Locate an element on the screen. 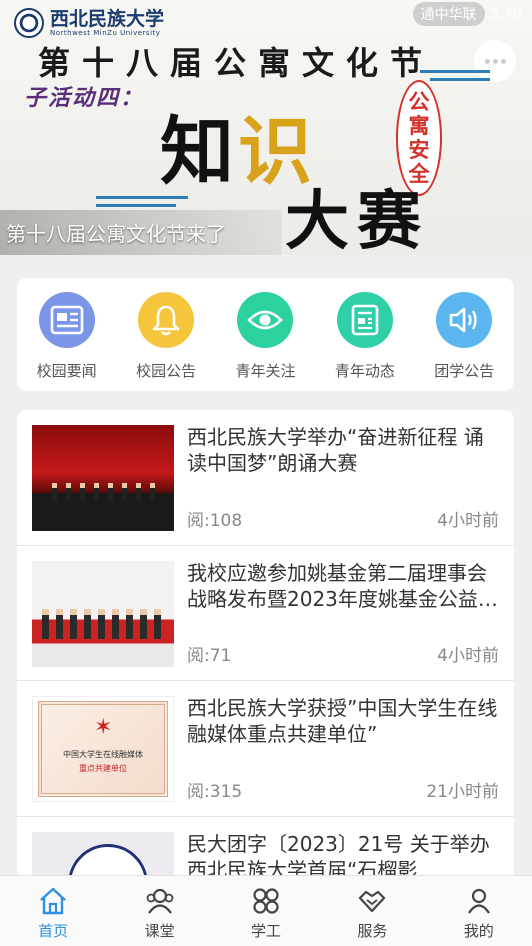  plaque-logo-icon: ✶ is located at coordinates (103, 727).